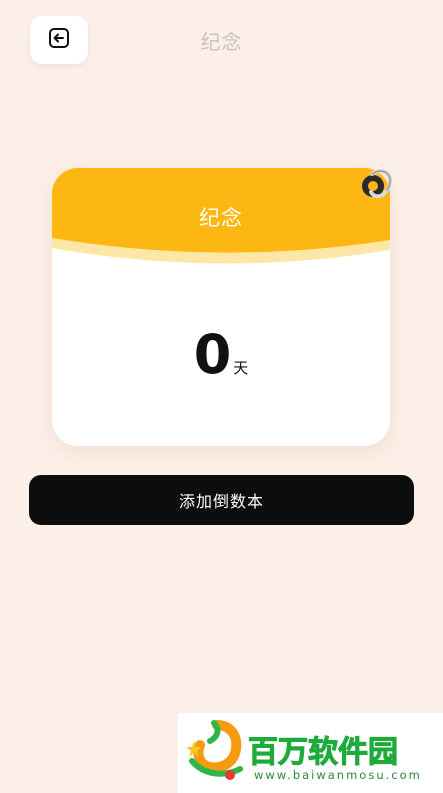 This screenshot has height=793, width=443. I want to click on card-title: 纪念, so click(221, 218).